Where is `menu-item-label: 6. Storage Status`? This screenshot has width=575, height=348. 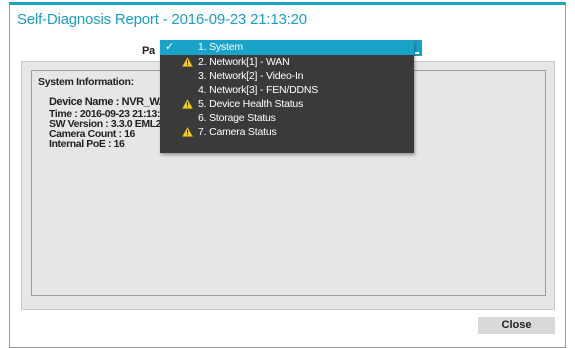
menu-item-label: 6. Storage Status is located at coordinates (237, 118).